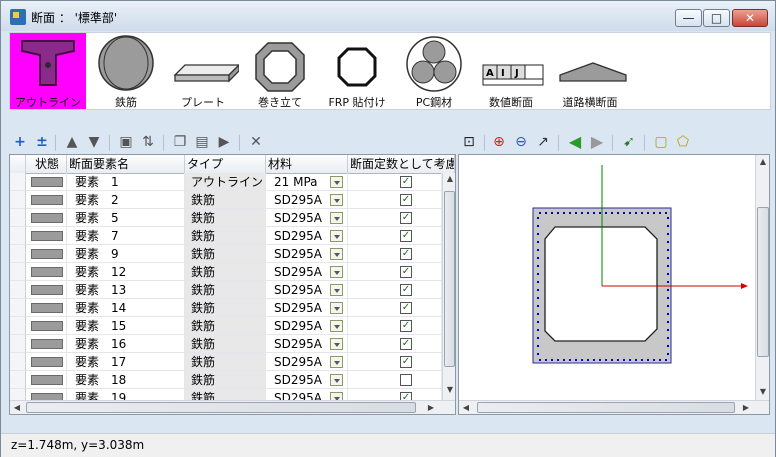 The height and width of the screenshot is (457, 776). What do you see at coordinates (763, 282) in the screenshot?
I see `view-vscroll-thumb` at bounding box center [763, 282].